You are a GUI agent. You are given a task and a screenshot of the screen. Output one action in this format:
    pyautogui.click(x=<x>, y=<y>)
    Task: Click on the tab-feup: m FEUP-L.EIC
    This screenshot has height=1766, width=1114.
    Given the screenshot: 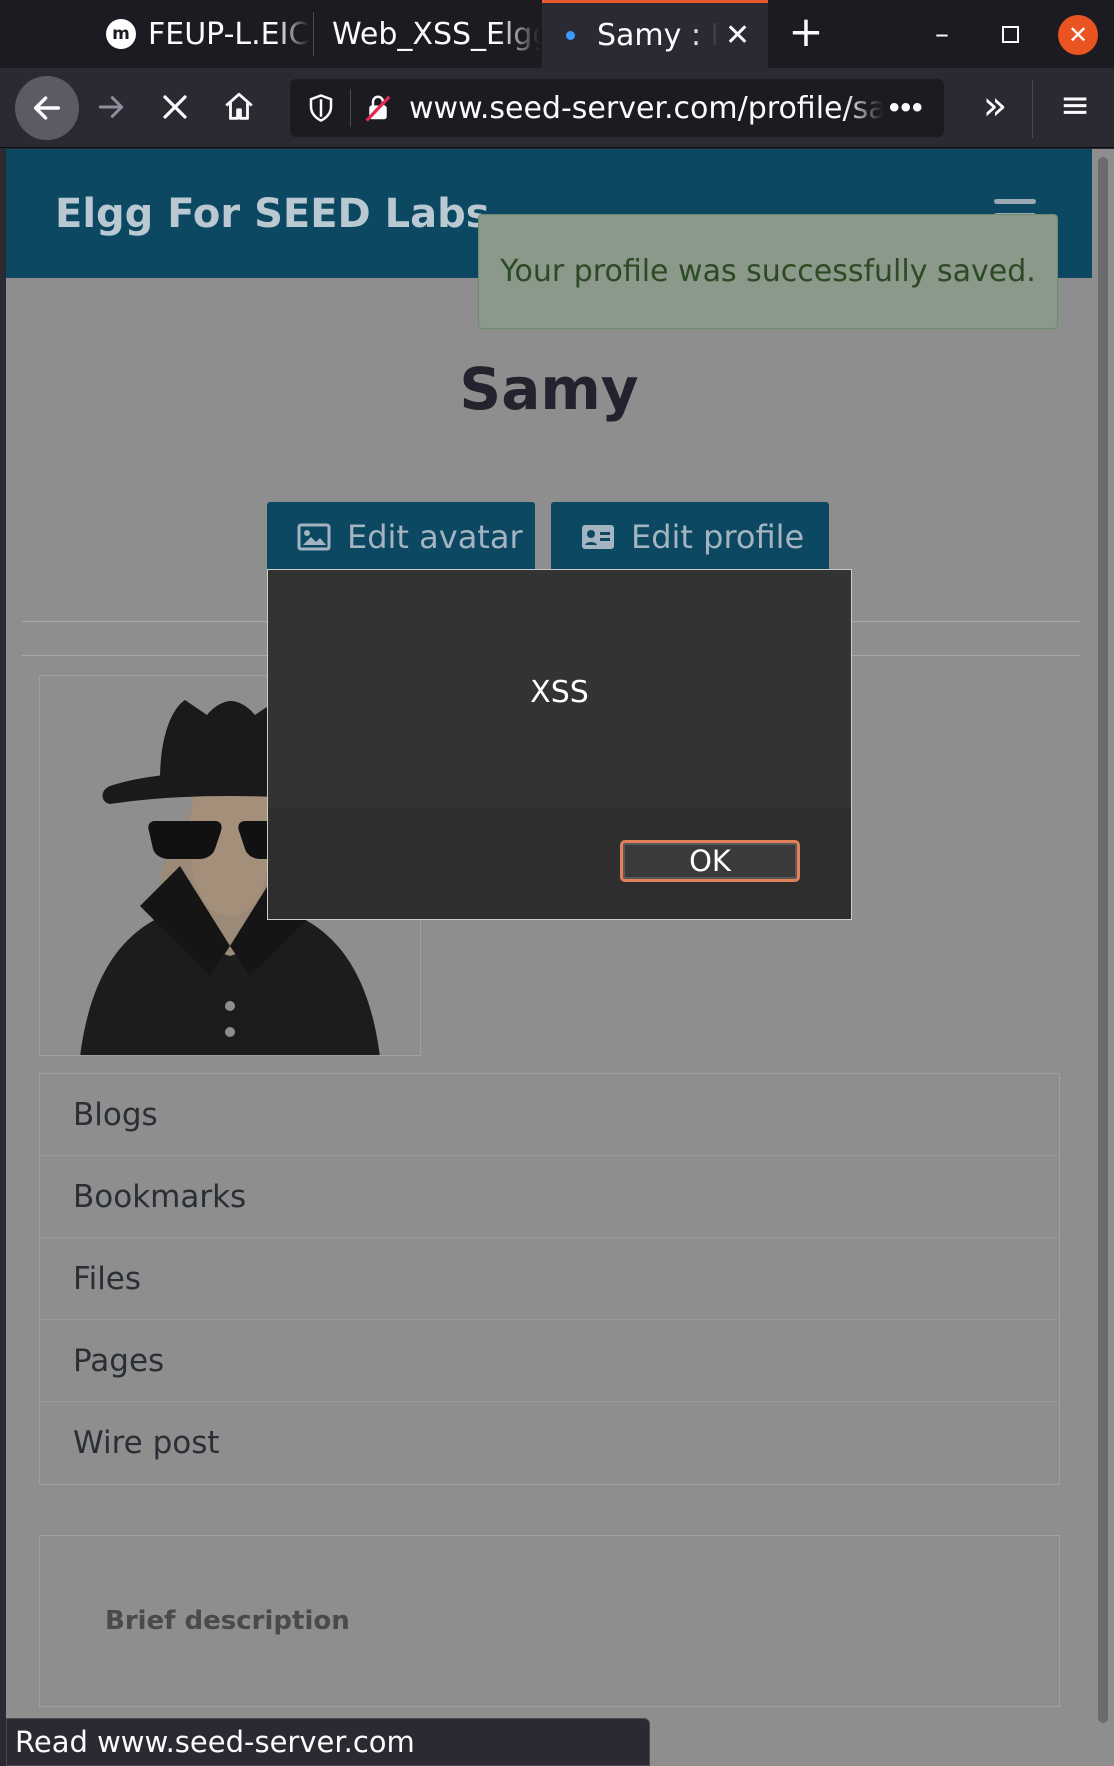 What is the action you would take?
    pyautogui.click(x=199, y=34)
    